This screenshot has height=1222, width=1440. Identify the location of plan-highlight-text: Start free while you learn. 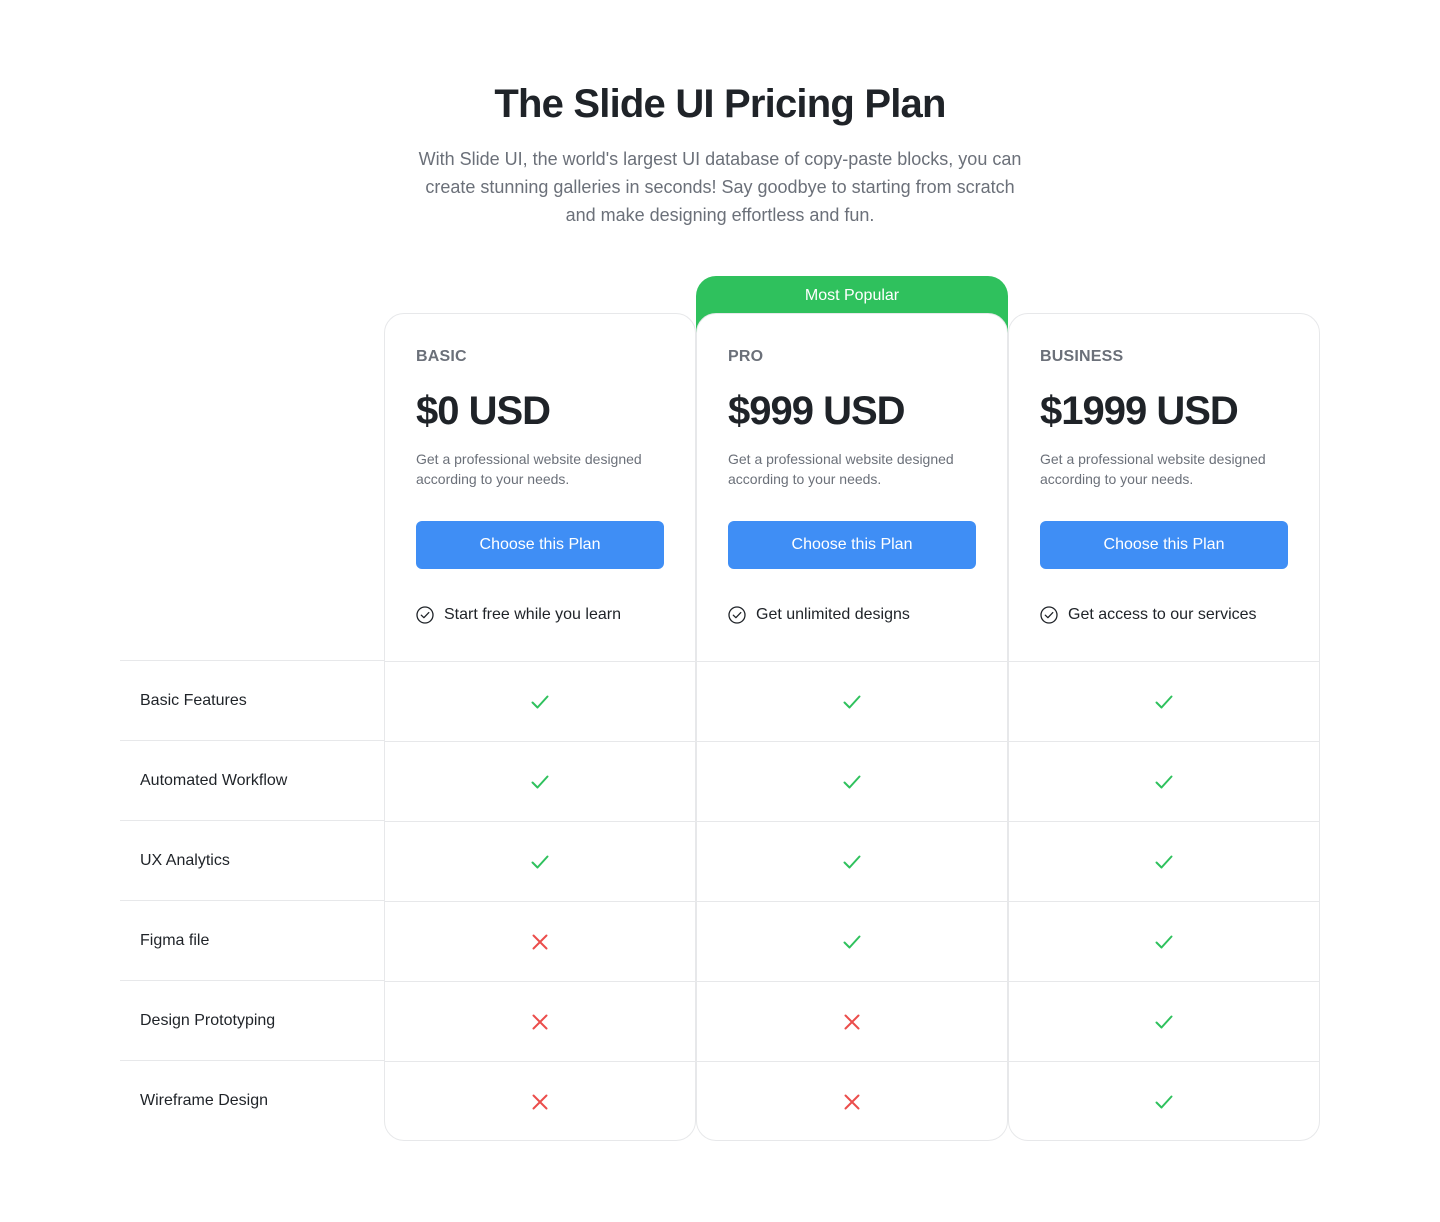
(532, 614).